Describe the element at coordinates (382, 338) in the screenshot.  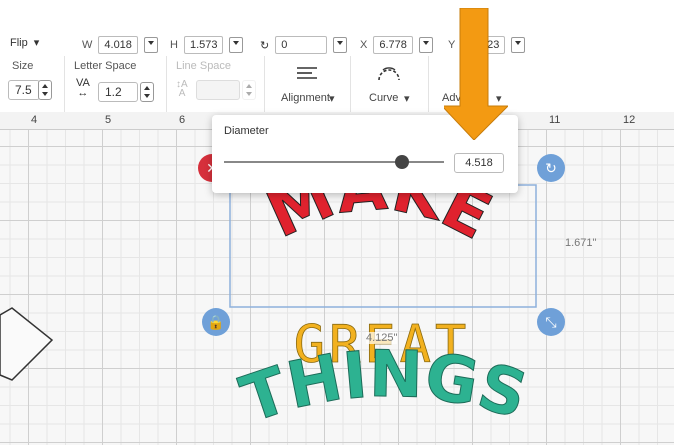
I see `selection-width-label: 4.125"` at that location.